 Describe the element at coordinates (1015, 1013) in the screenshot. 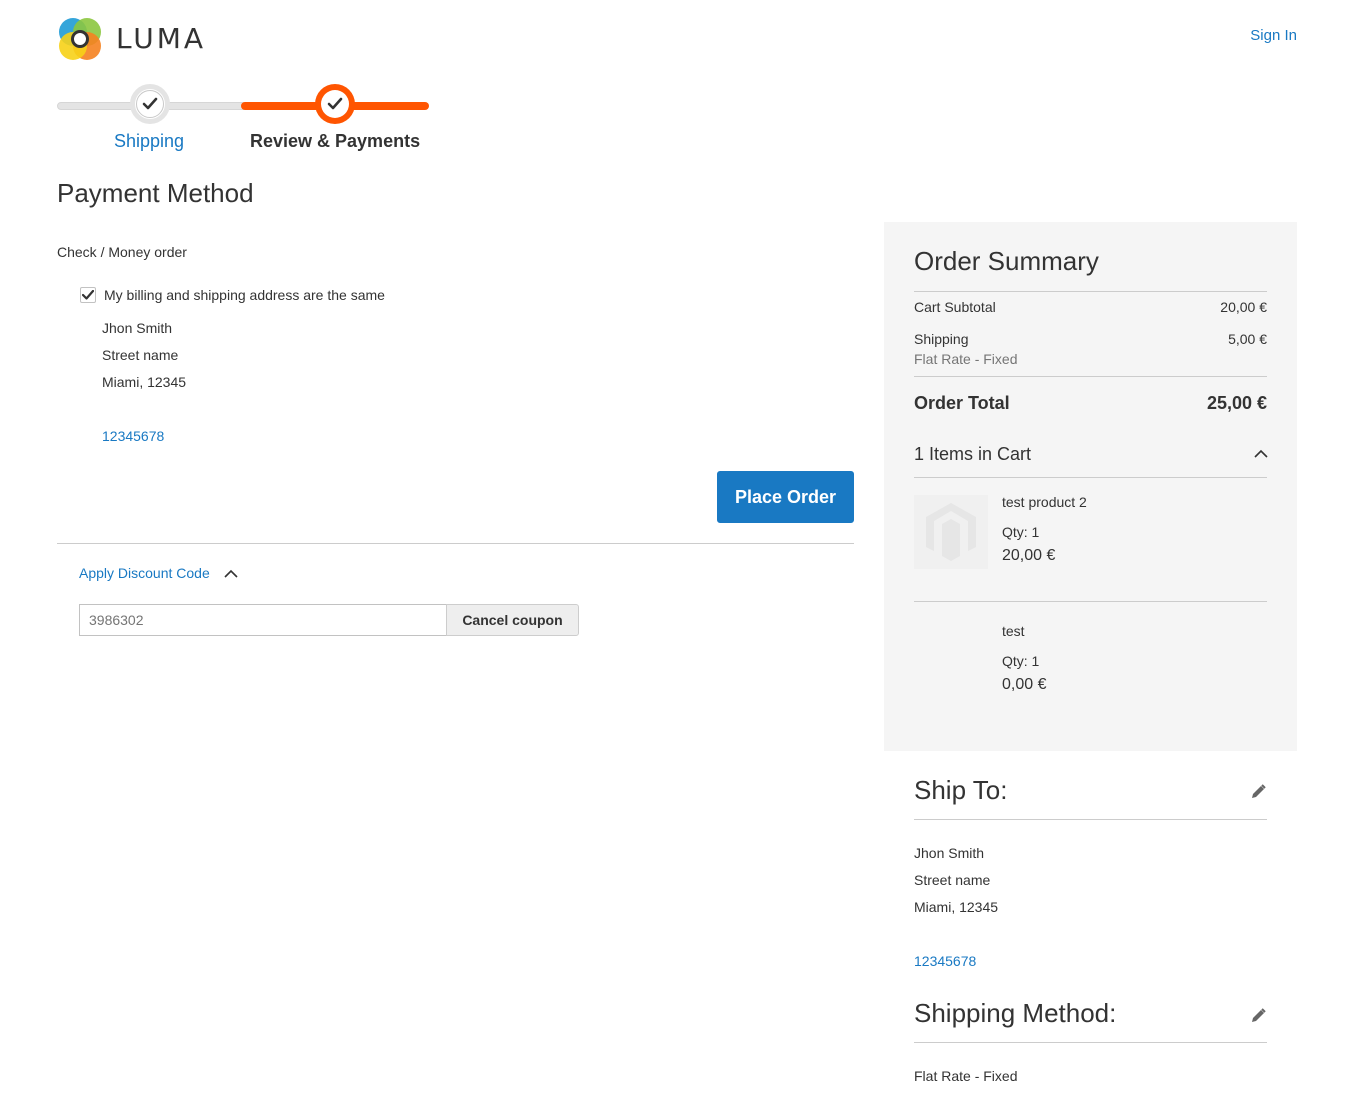

I see `shipping-method-title: Shipping Method:` at that location.